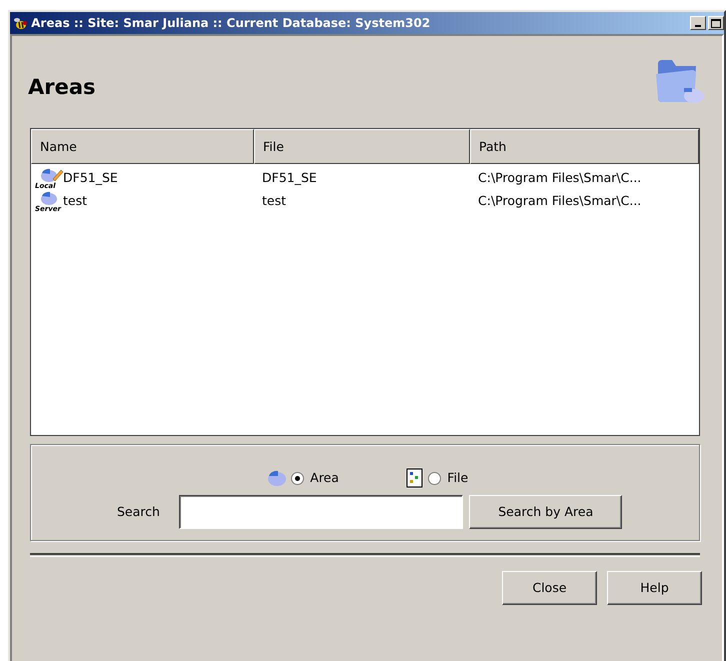 The width and height of the screenshot is (726, 661). I want to click on column-header: Path, so click(584, 146).